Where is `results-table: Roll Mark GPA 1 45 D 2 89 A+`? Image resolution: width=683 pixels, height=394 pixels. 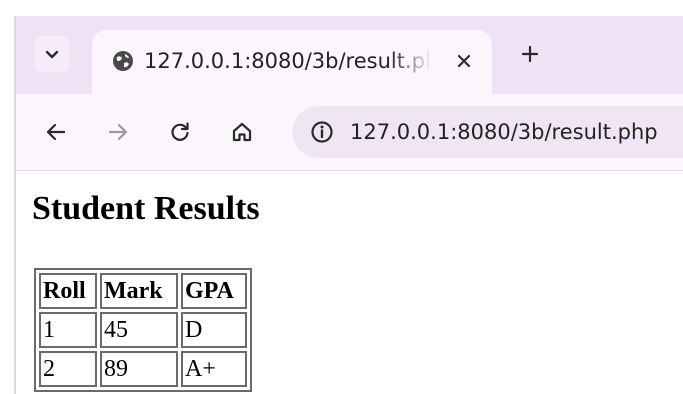 results-table: Roll Mark GPA 1 45 D 2 89 A+ is located at coordinates (143, 330).